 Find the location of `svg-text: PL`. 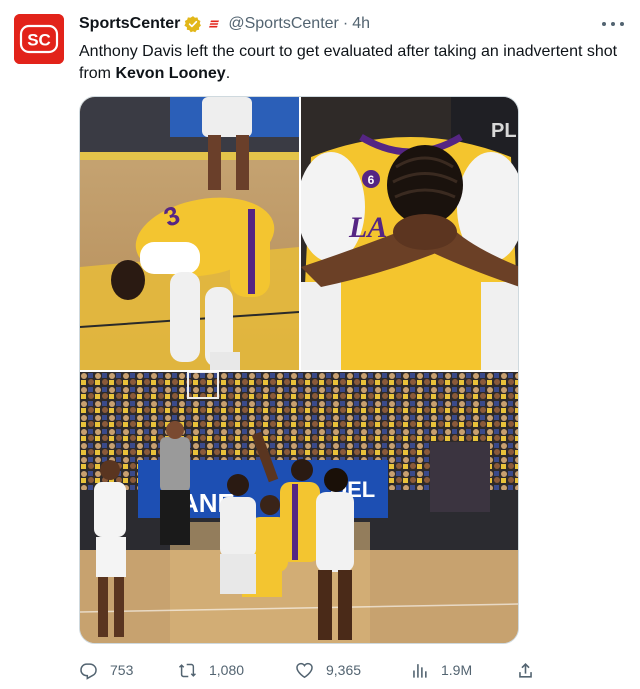

svg-text: PL is located at coordinates (504, 131).